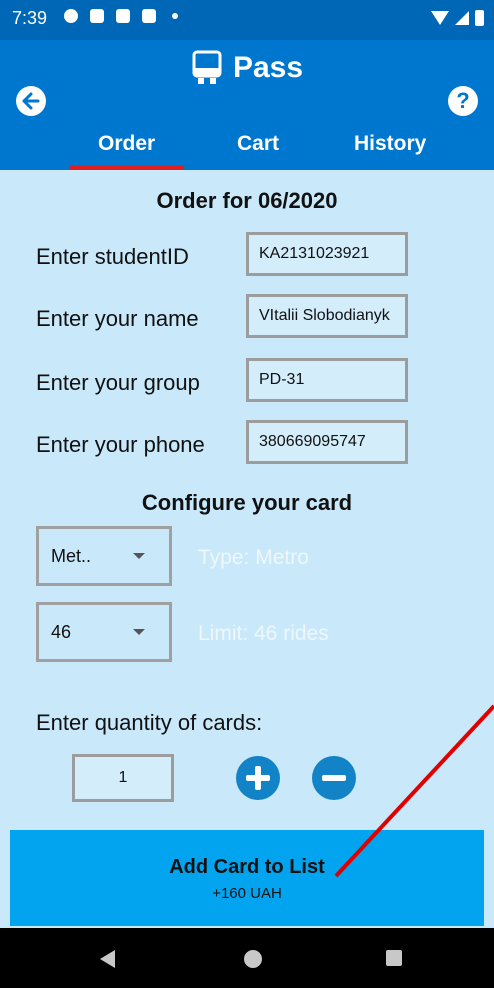 The height and width of the screenshot is (988, 494). What do you see at coordinates (258, 144) in the screenshot?
I see `tab-cart: Cart` at bounding box center [258, 144].